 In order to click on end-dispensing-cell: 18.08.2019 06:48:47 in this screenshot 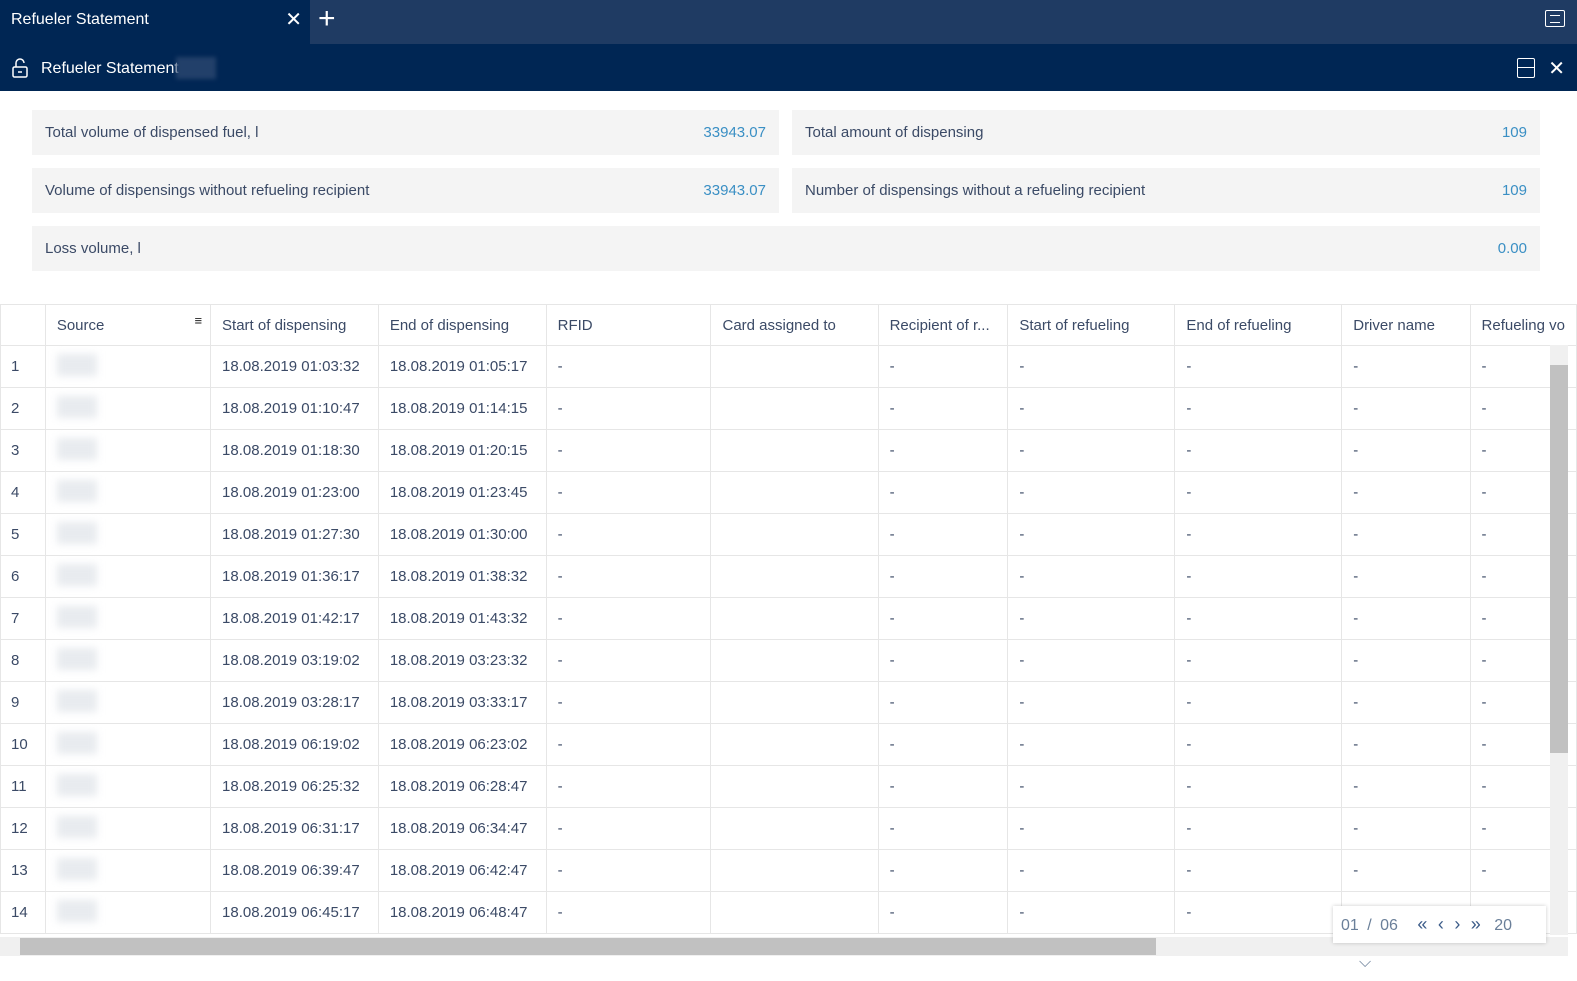, I will do `click(462, 912)`.